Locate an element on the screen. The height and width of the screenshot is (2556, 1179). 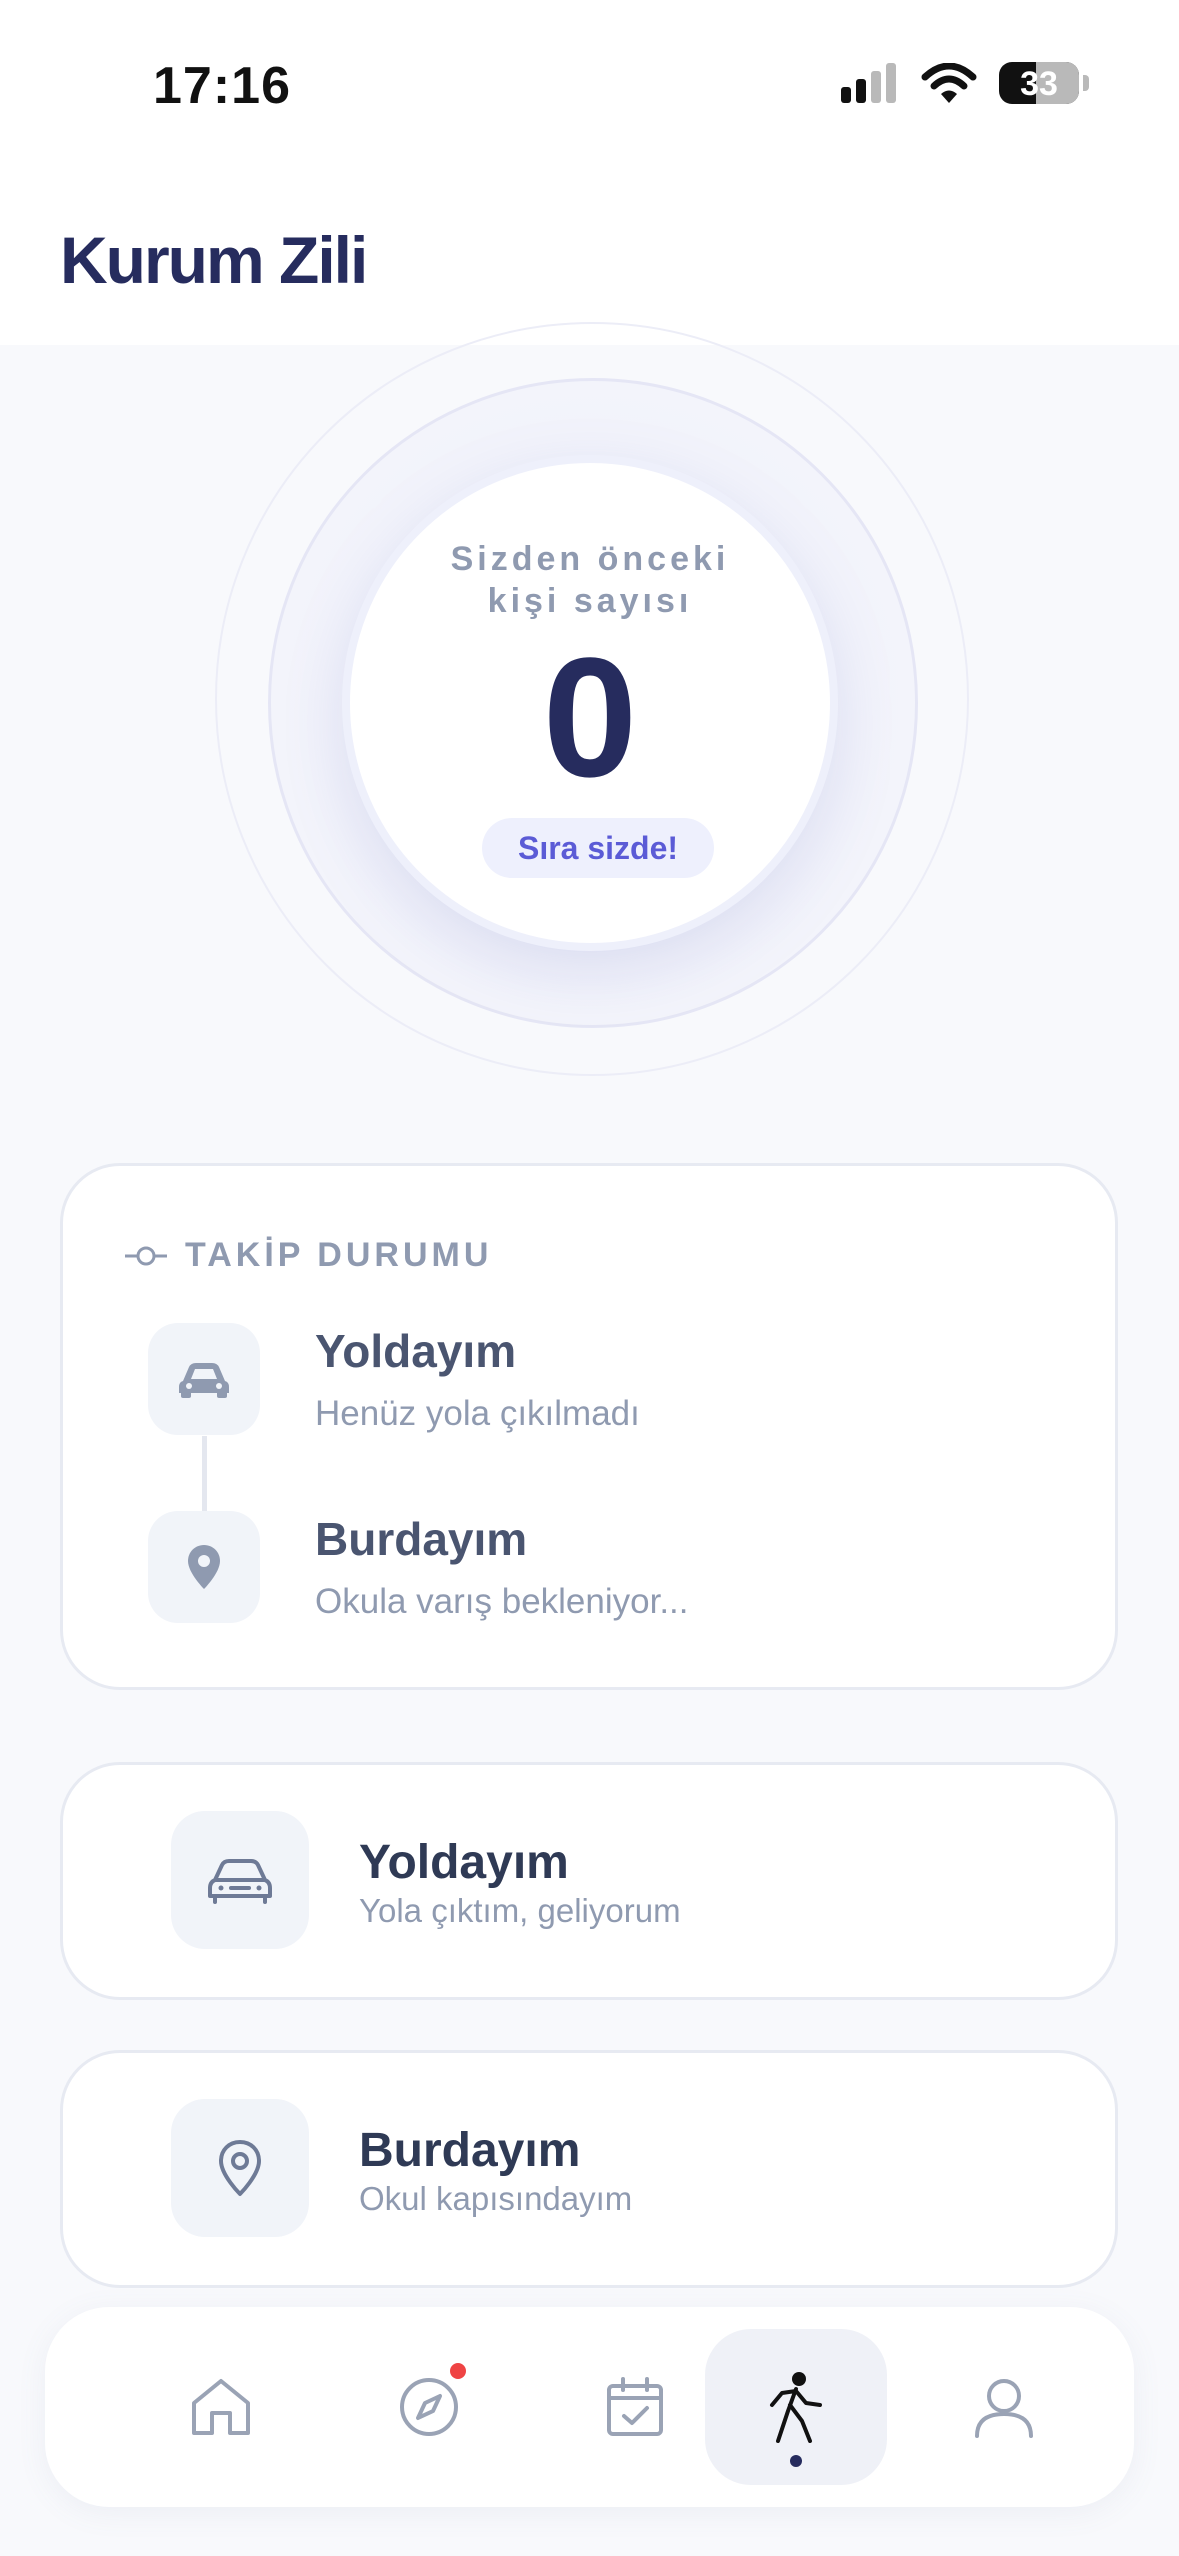
compass-icon is located at coordinates (429, 2407).